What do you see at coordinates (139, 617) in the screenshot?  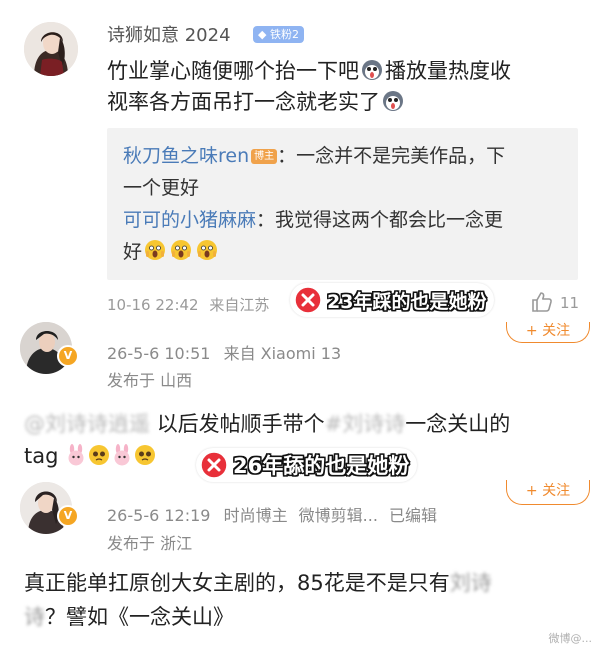 I see `comment-text-part: ？譬如《一念关山》` at bounding box center [139, 617].